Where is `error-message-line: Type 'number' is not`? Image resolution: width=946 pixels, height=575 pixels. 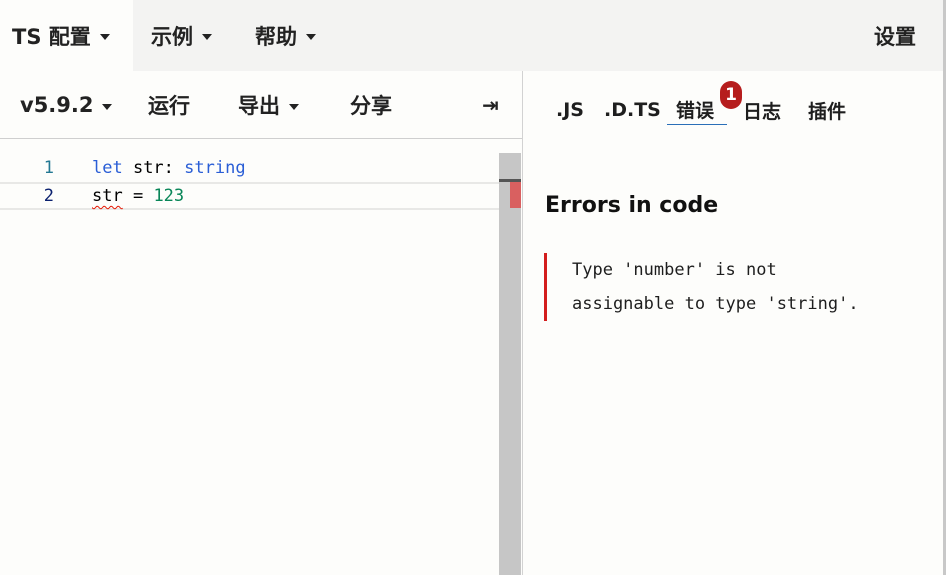 error-message-line: Type 'number' is not is located at coordinates (674, 270).